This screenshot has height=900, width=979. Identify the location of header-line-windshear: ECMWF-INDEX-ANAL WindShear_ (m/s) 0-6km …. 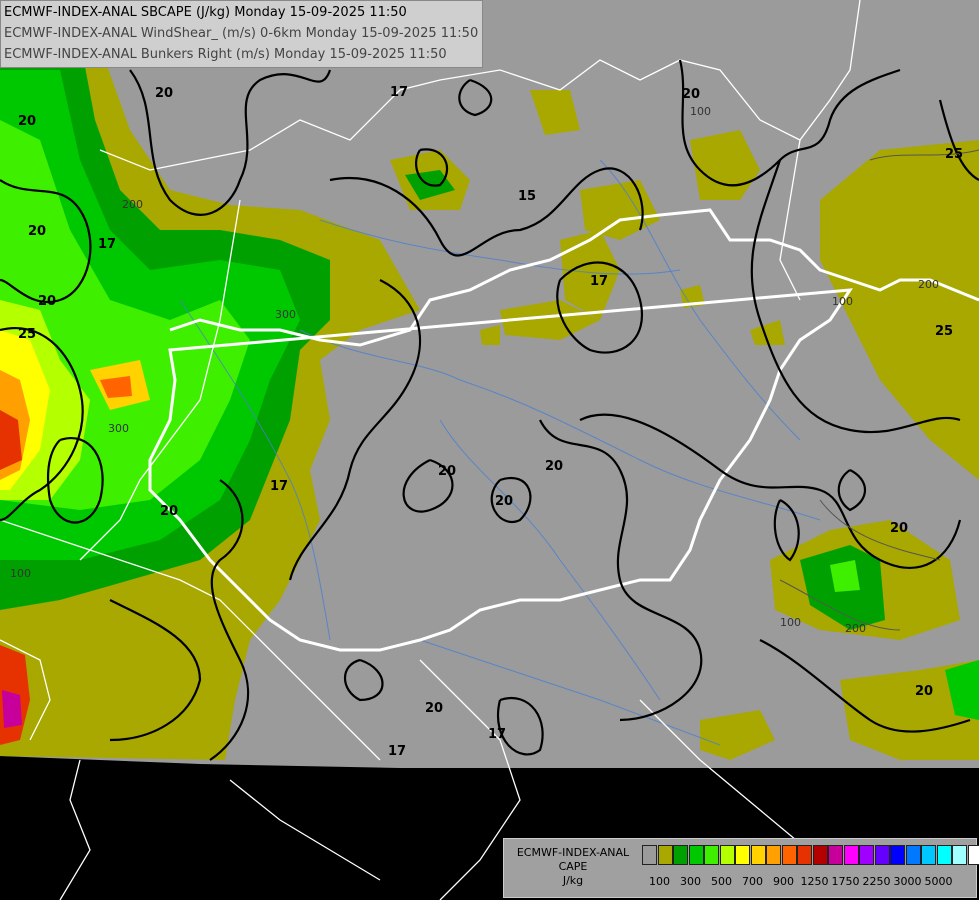
(241, 33).